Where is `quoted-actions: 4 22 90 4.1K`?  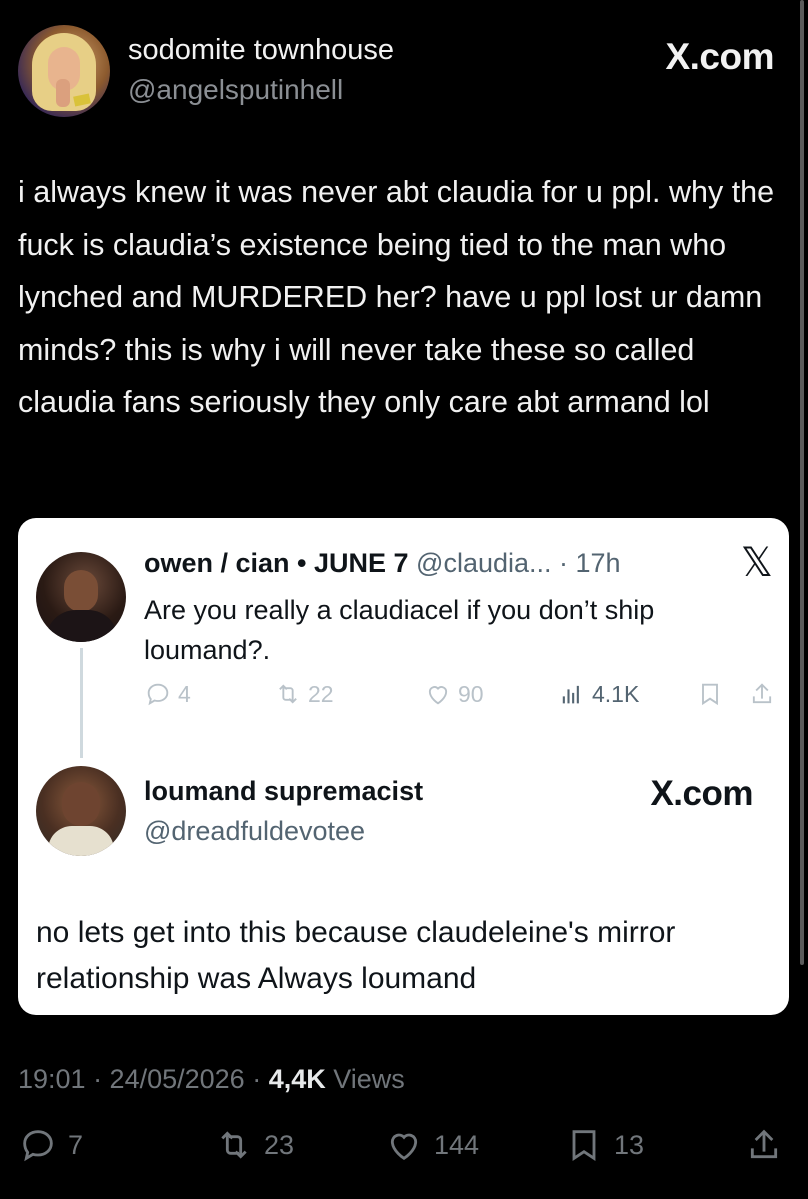 quoted-actions: 4 22 90 4.1K is located at coordinates (459, 698).